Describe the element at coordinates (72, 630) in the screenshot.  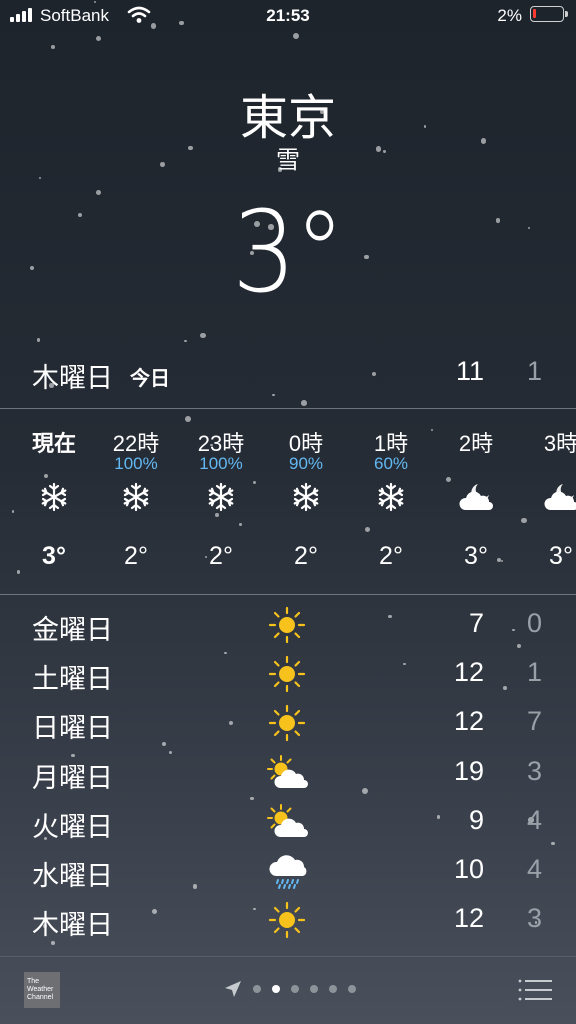
I see `daily-day: 金曜日` at that location.